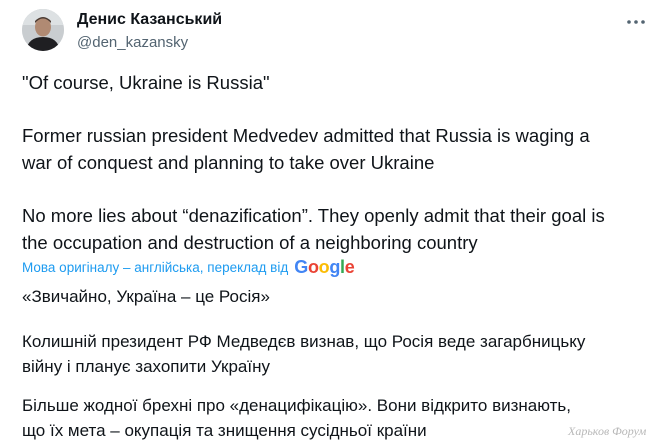 The height and width of the screenshot is (445, 662). I want to click on watermark: Харьков Форум, so click(607, 431).